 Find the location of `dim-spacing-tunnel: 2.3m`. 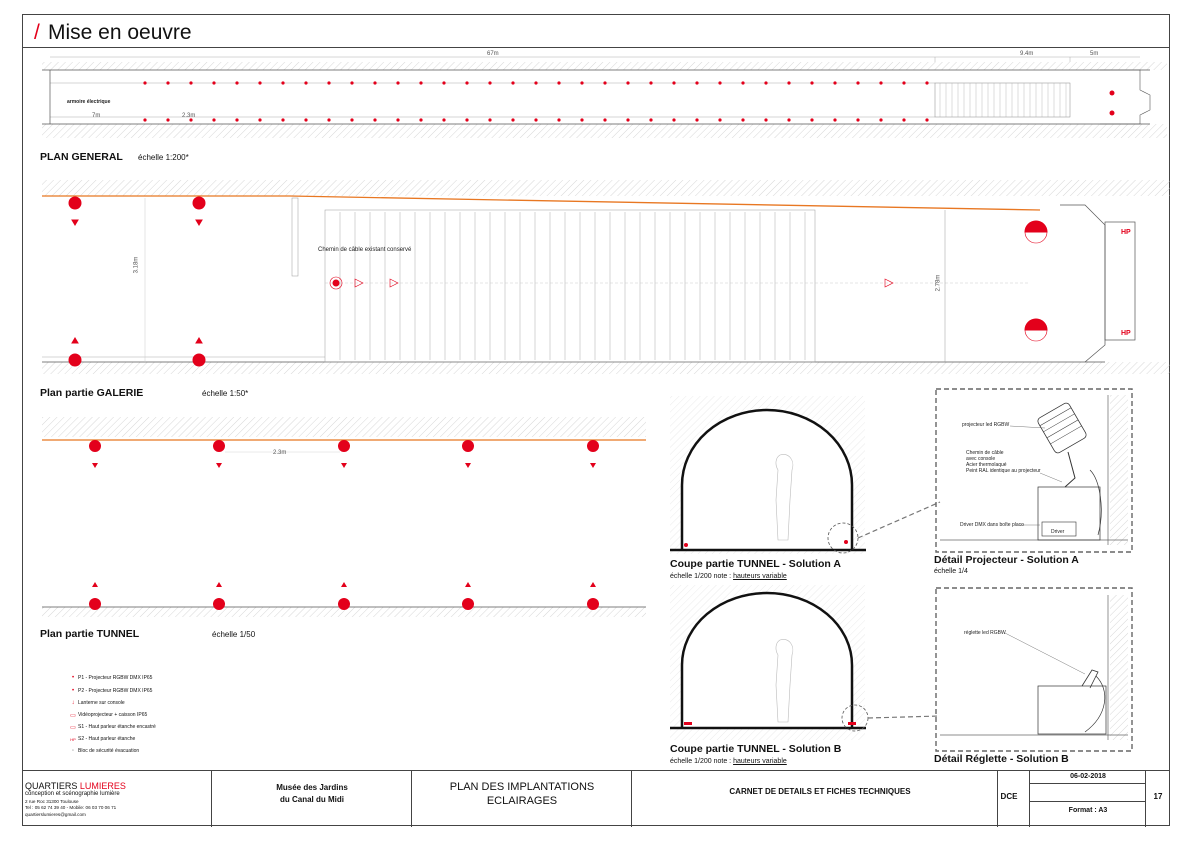

dim-spacing-tunnel: 2.3m is located at coordinates (280, 453).